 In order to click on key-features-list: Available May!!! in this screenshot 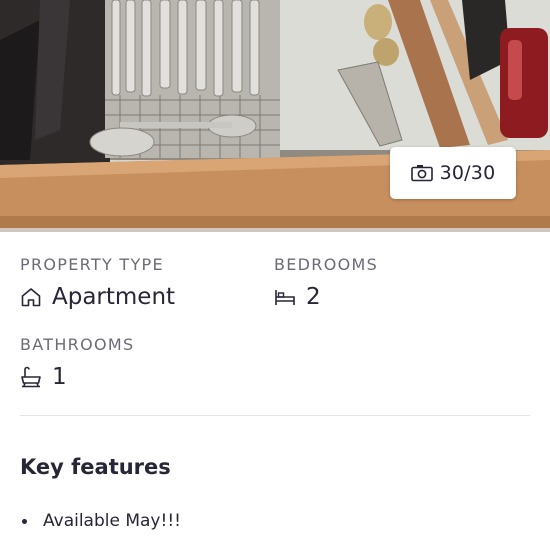, I will do `click(100, 521)`.